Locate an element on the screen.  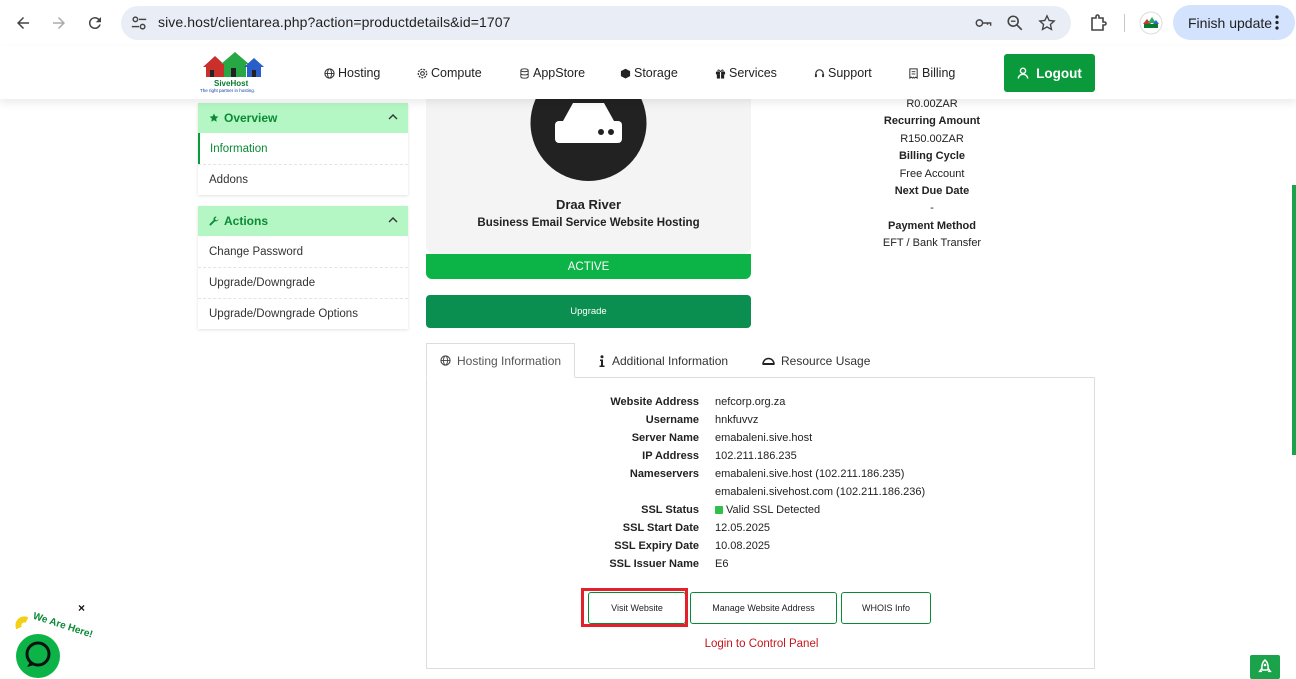
finish-update-button: Finish update is located at coordinates (1234, 22).